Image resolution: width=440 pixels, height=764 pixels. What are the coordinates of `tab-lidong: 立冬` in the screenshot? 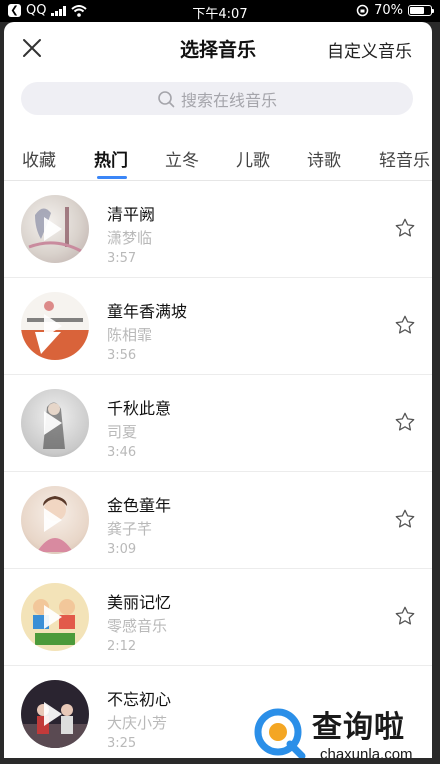 It's located at (182, 158).